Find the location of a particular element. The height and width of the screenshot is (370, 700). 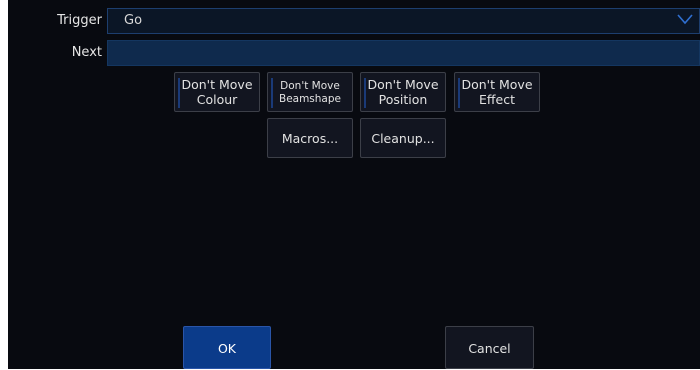

next-field is located at coordinates (403, 53).